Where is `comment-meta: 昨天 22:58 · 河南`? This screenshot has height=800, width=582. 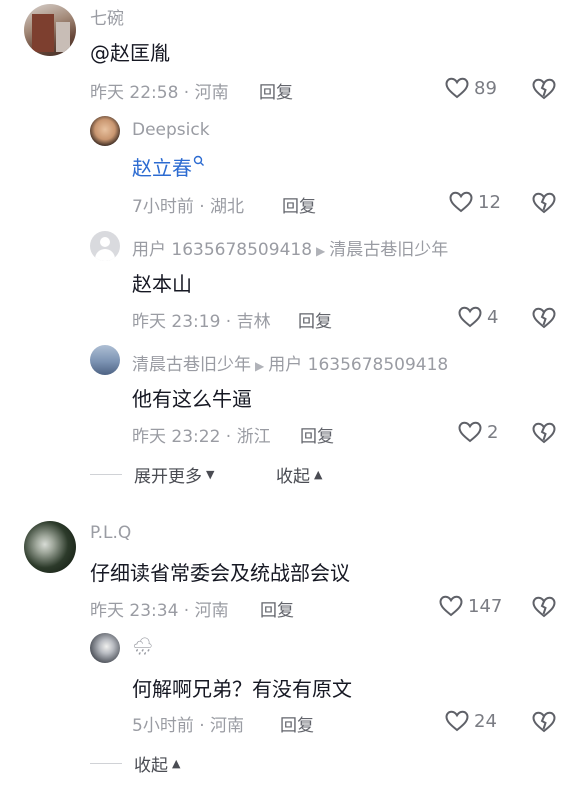 comment-meta: 昨天 22:58 · 河南 is located at coordinates (159, 93).